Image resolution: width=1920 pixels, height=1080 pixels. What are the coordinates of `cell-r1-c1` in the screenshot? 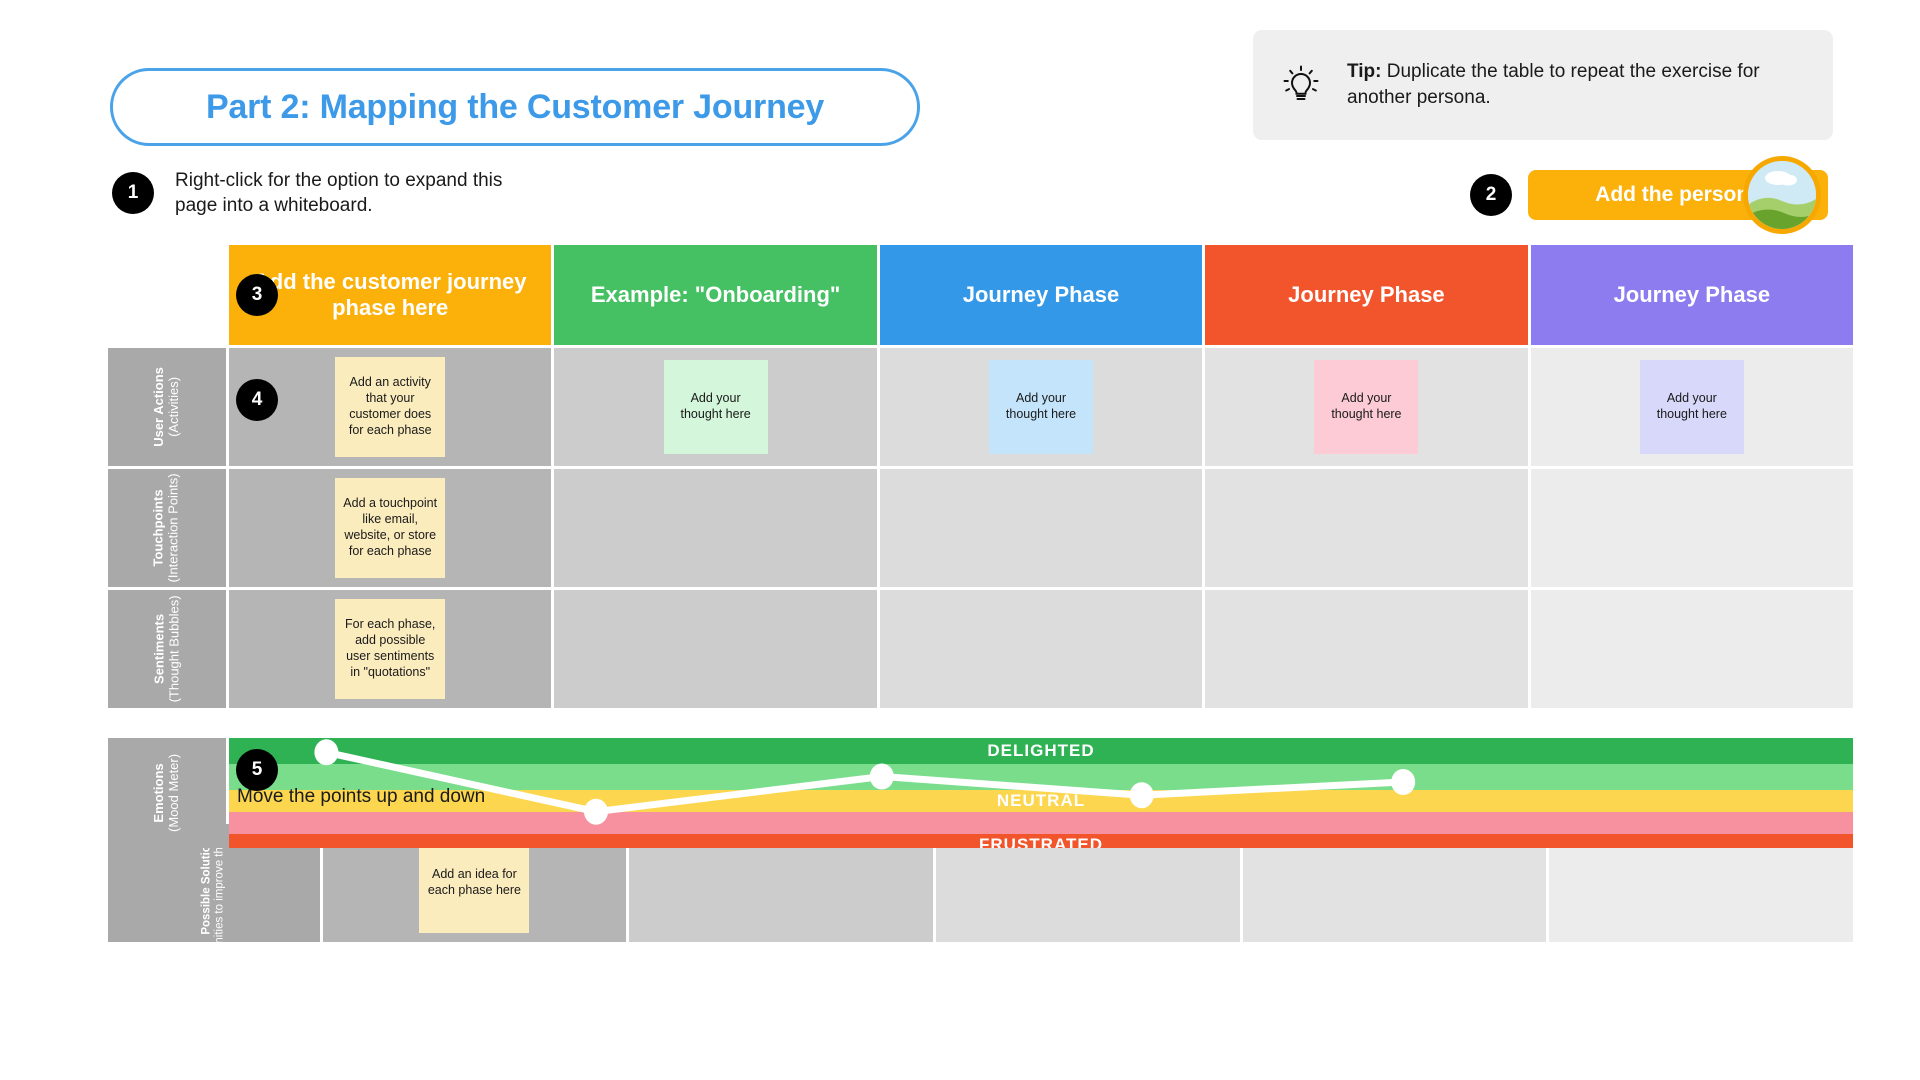 It's located at (715, 528).